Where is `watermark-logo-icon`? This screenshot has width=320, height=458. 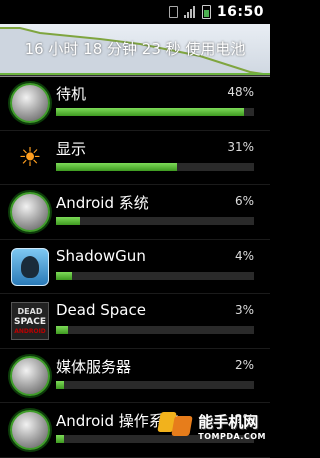
watermark-logo-icon is located at coordinates (176, 426).